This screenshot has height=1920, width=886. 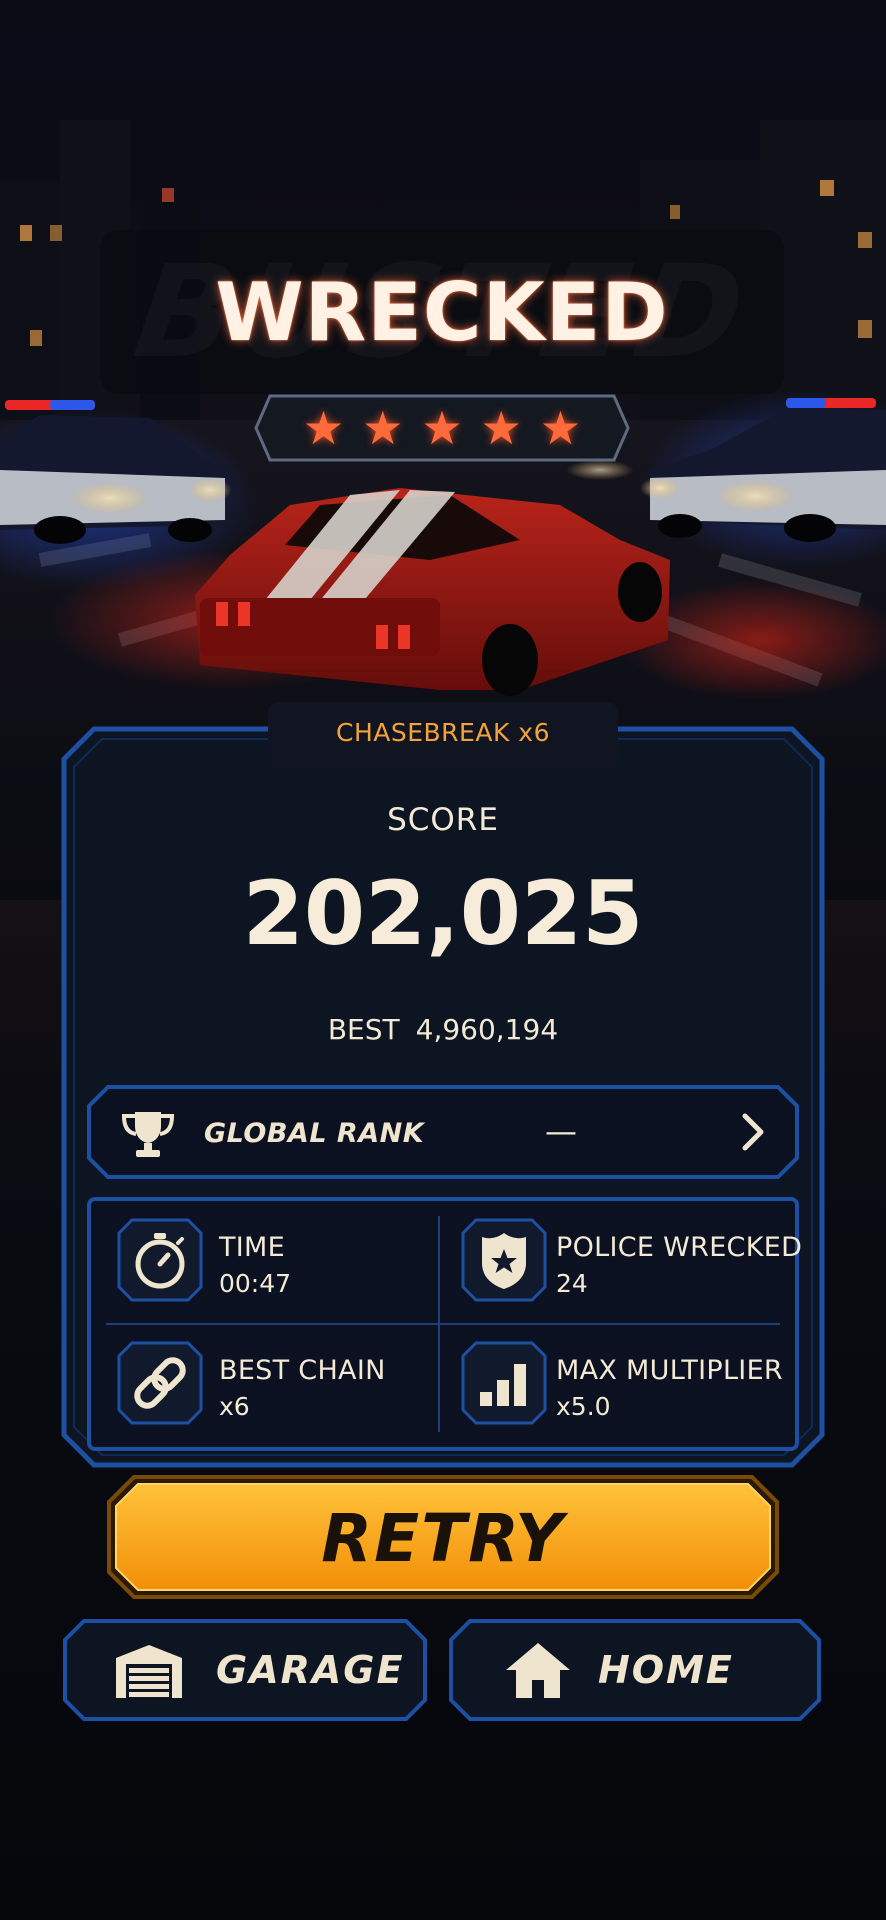 What do you see at coordinates (487, 1029) in the screenshot?
I see `best-score-value: 4,960,194` at bounding box center [487, 1029].